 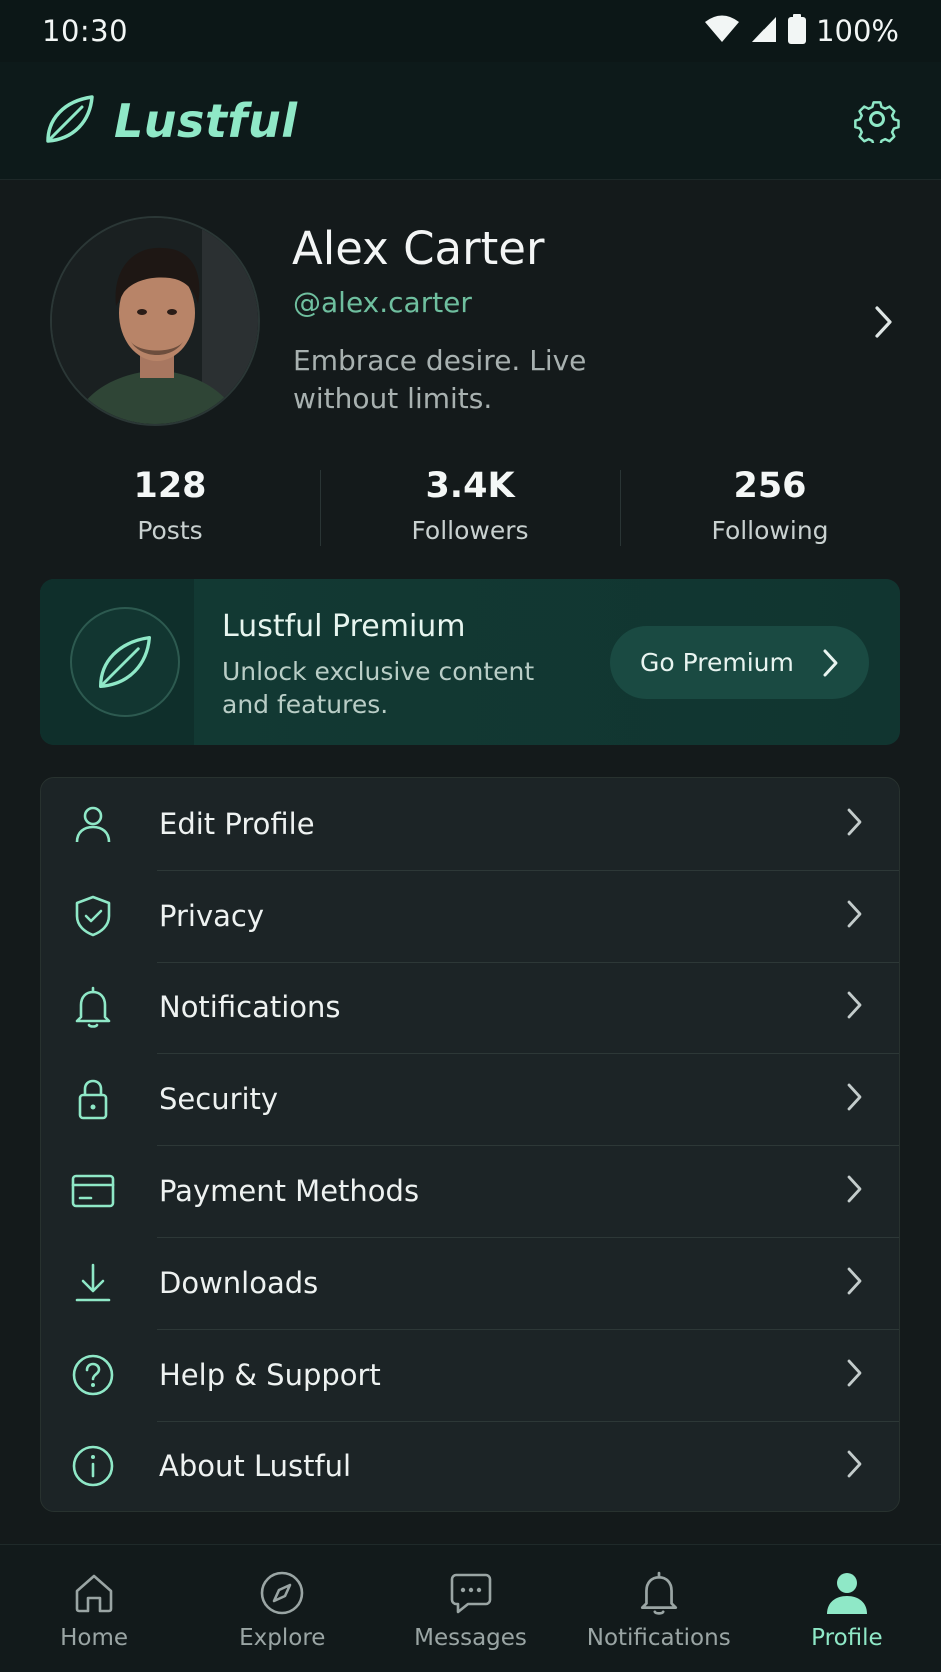 What do you see at coordinates (470, 1638) in the screenshot?
I see `tab-label: Messages` at bounding box center [470, 1638].